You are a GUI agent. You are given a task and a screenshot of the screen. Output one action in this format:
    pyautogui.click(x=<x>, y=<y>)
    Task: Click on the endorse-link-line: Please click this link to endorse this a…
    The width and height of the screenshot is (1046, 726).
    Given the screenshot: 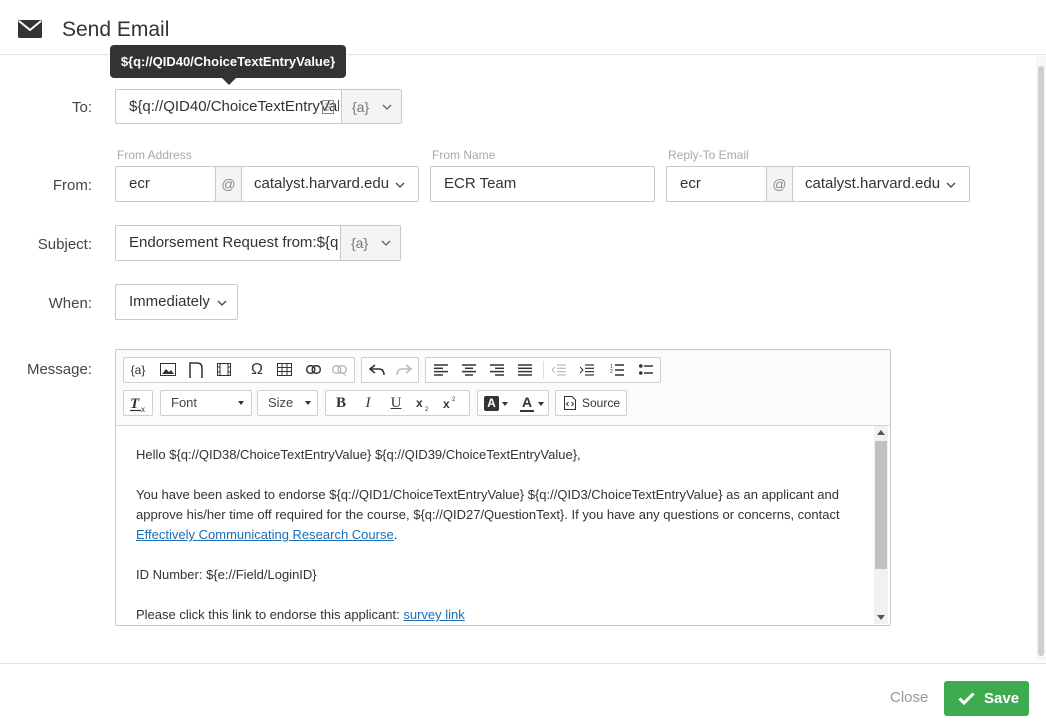 What is the action you would take?
    pyautogui.click(x=496, y=615)
    